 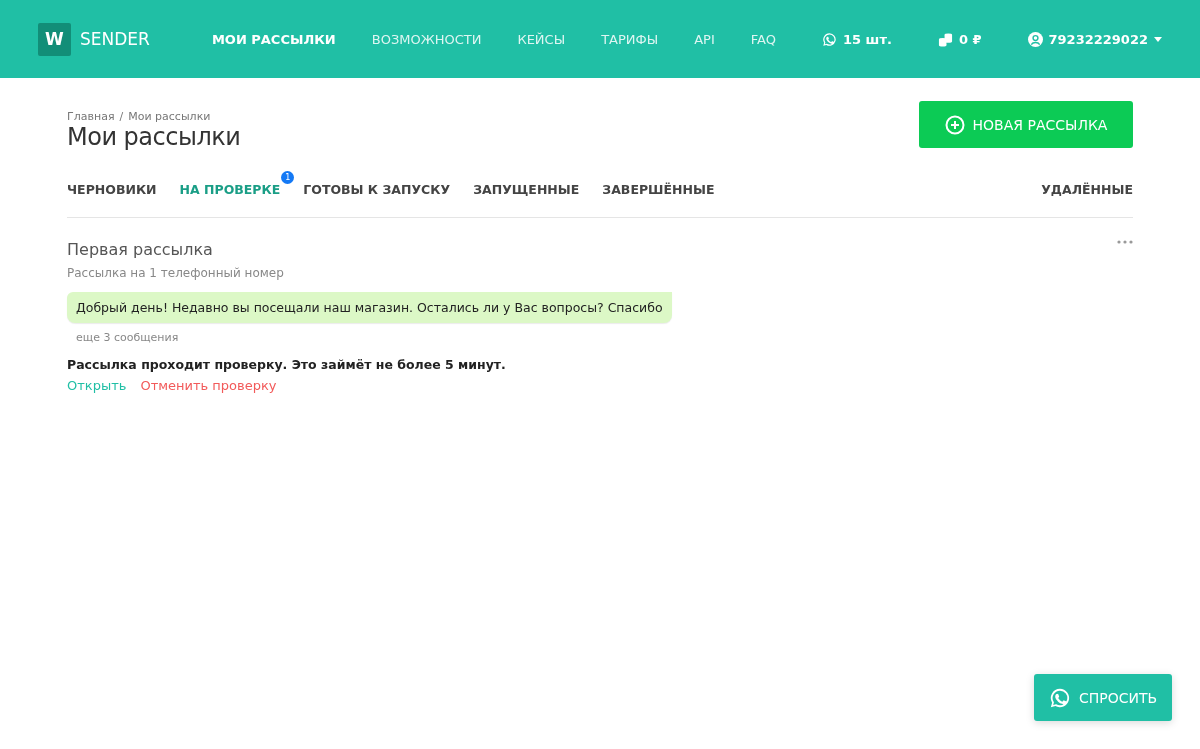 I want to click on campaign-title: Первая рассылка, so click(x=140, y=249).